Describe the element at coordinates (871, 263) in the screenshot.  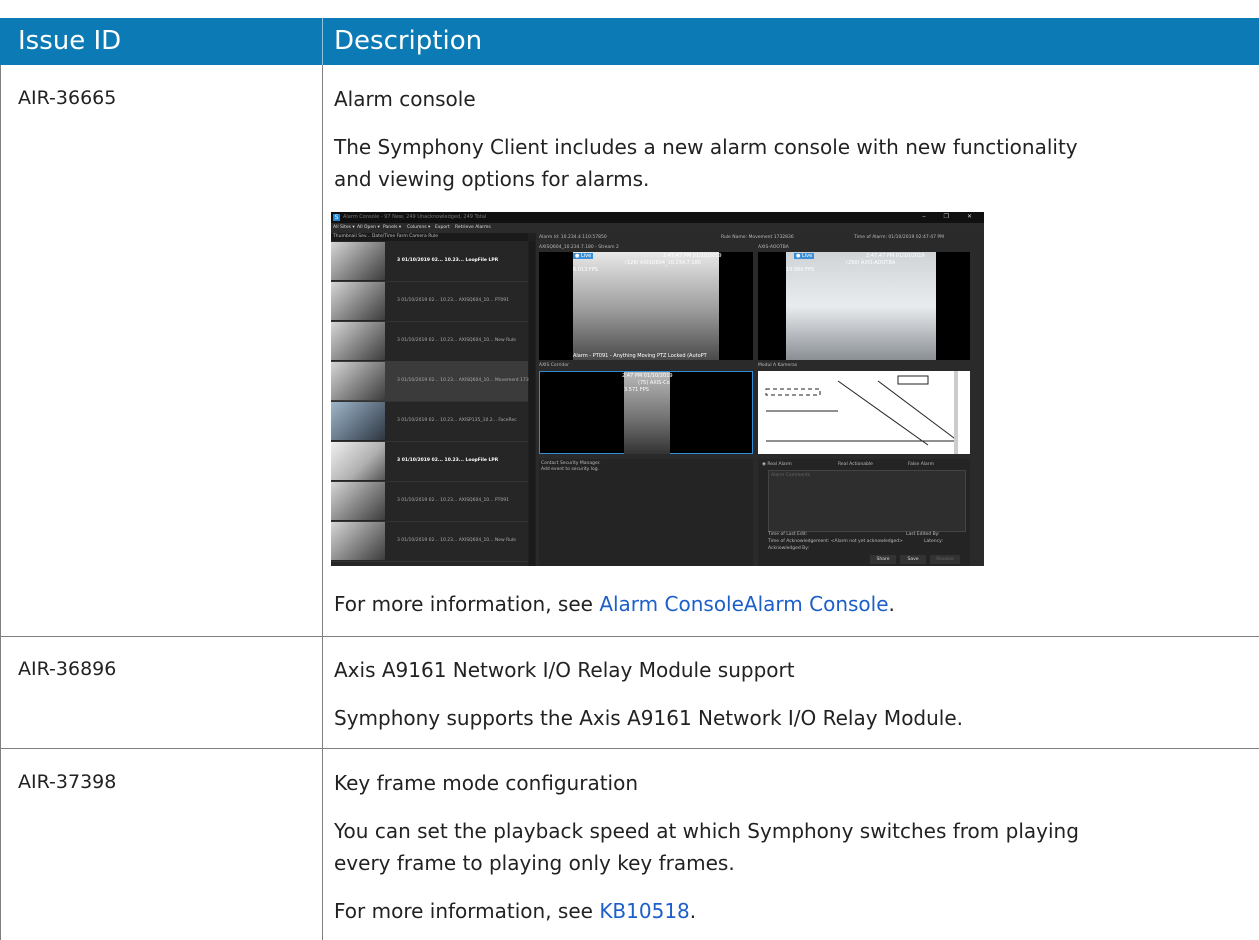
I see `osd-name: (290) AXIS-AOOTBA` at that location.